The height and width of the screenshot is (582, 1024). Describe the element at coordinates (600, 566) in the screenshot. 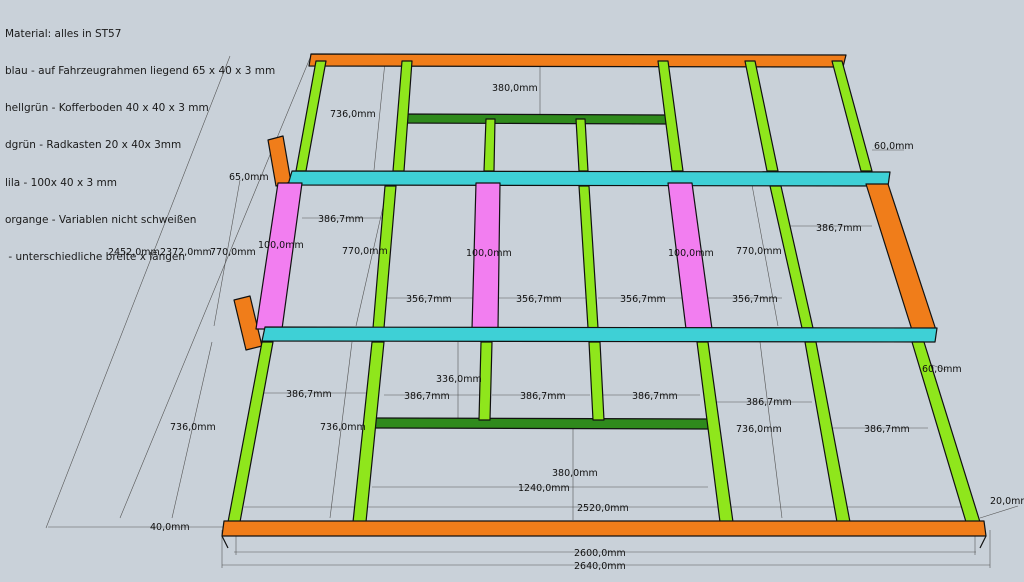

I see `label-width-2640: 2640,0mm` at that location.